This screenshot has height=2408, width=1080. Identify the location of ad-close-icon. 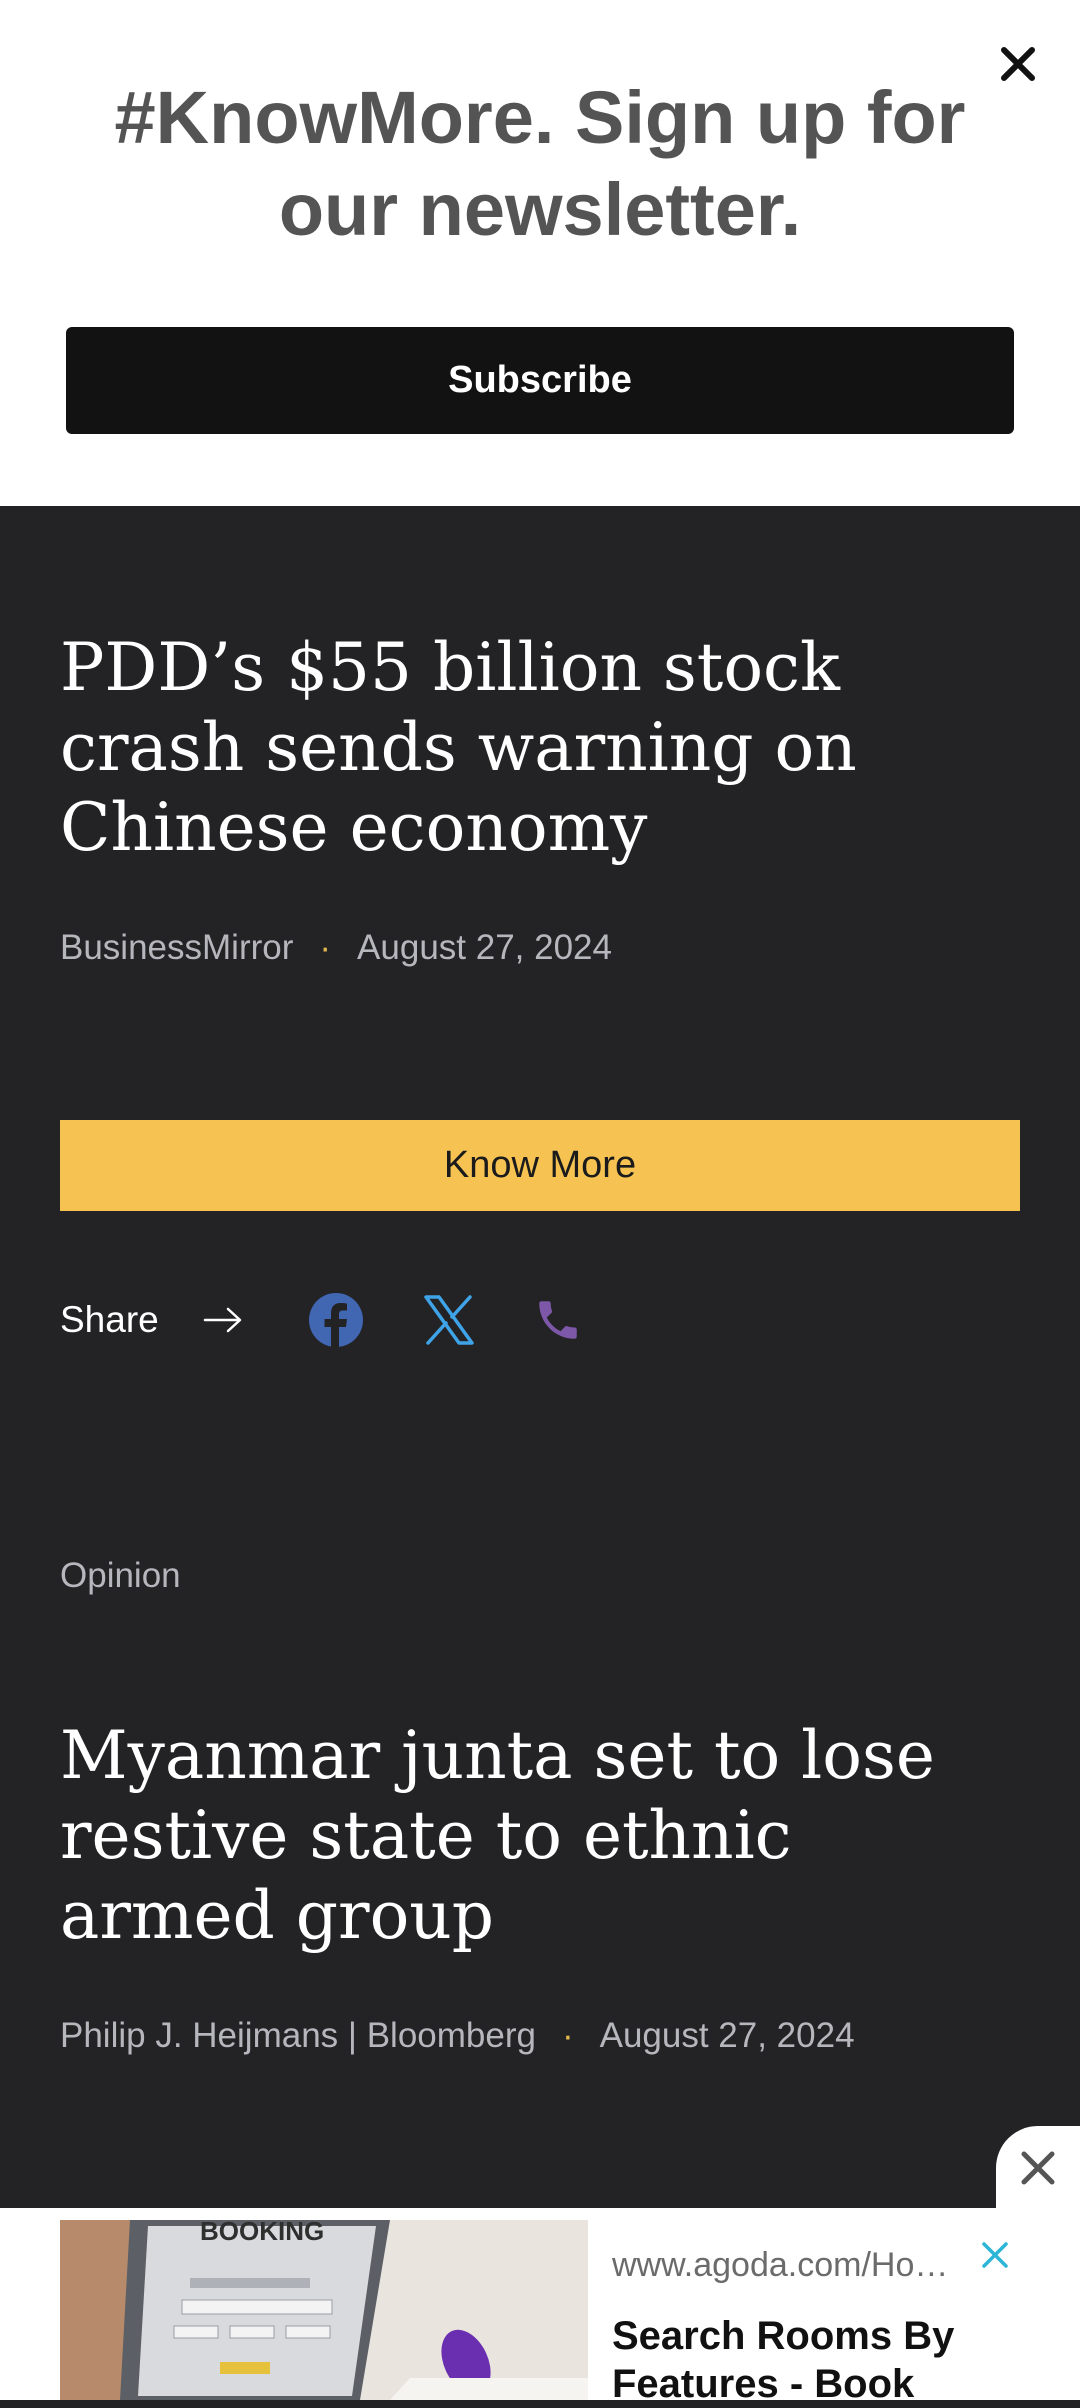
(995, 2255).